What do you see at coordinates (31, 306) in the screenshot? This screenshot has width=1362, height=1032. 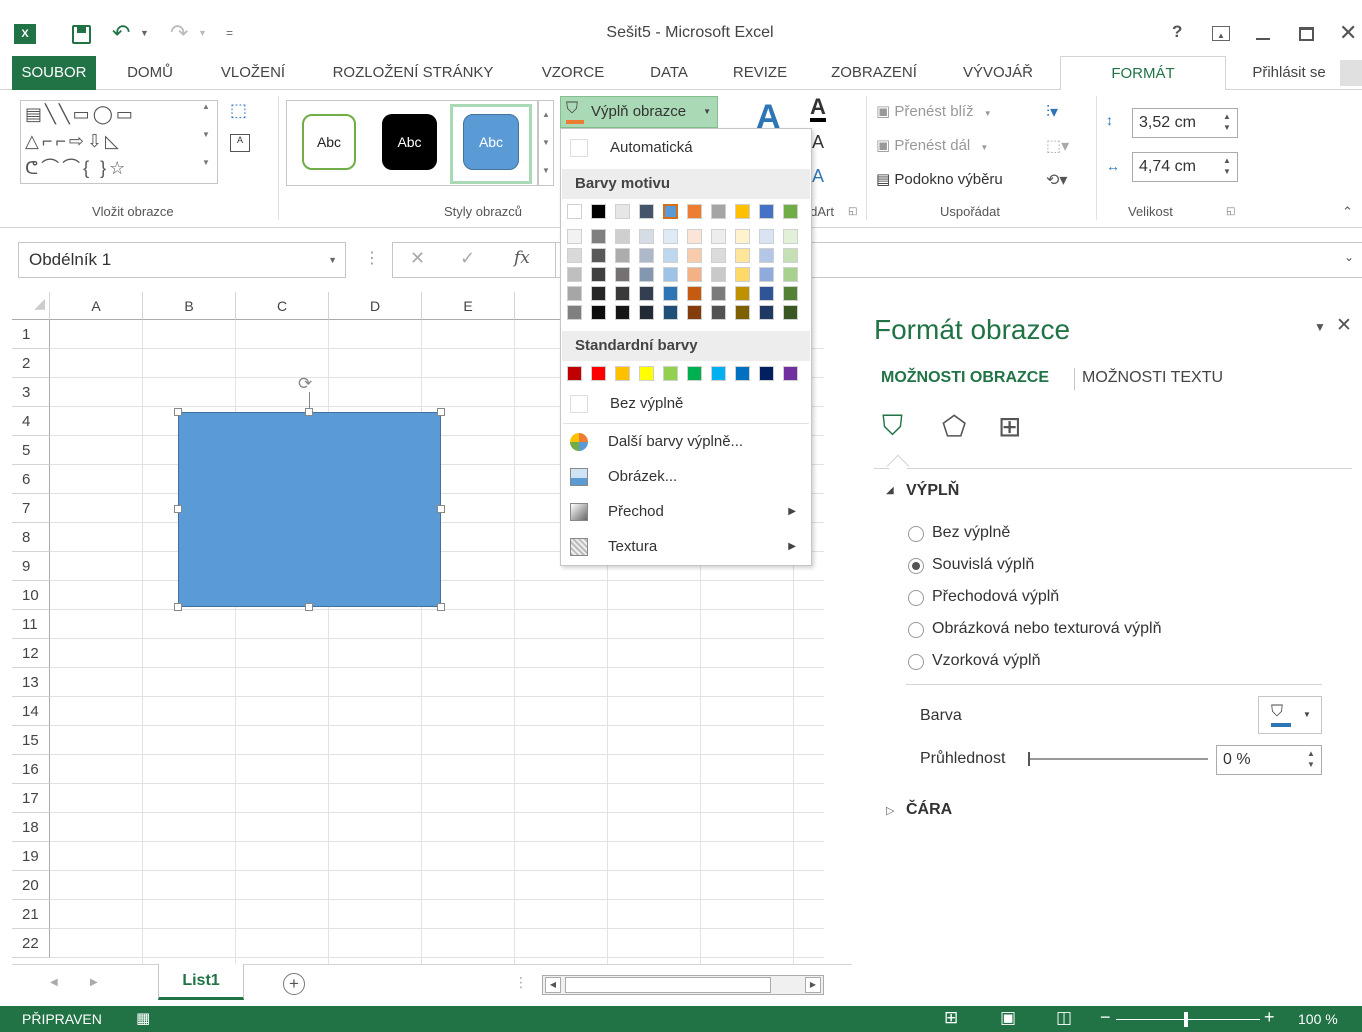 I see `select-all-corner: ◢` at bounding box center [31, 306].